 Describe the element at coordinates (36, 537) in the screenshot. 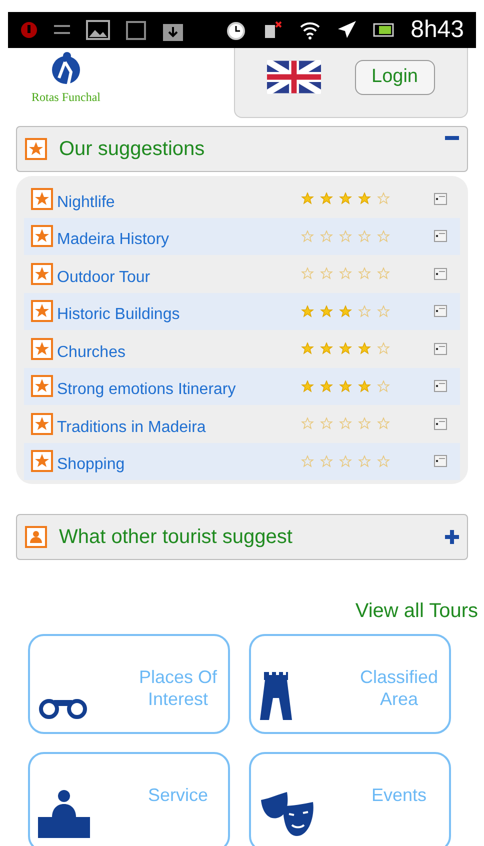

I see `person-icon` at that location.